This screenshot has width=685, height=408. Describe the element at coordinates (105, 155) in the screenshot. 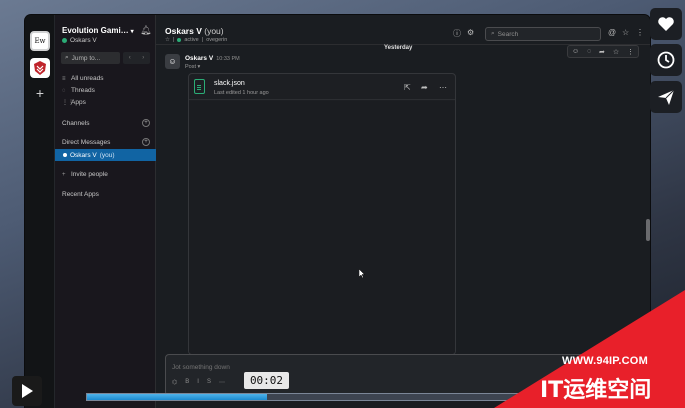

I see `sidebar-item-dm-self: Oskars V (you)` at that location.